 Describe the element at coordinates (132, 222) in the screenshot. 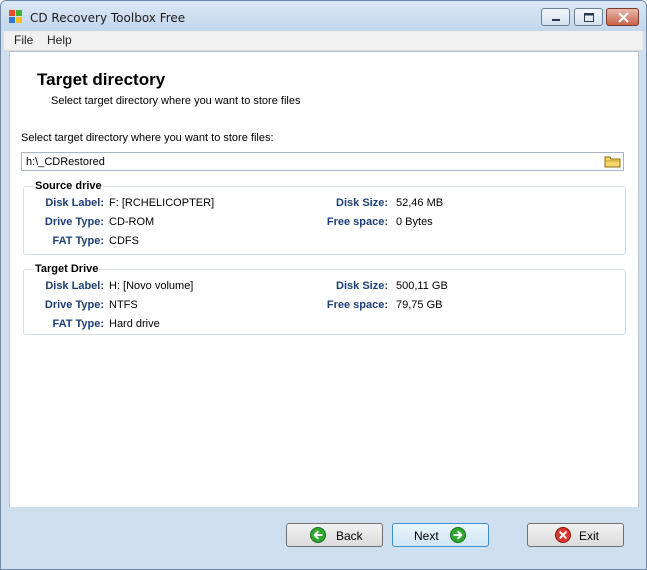

I see `source-drive-type-value: CD-ROM` at that location.